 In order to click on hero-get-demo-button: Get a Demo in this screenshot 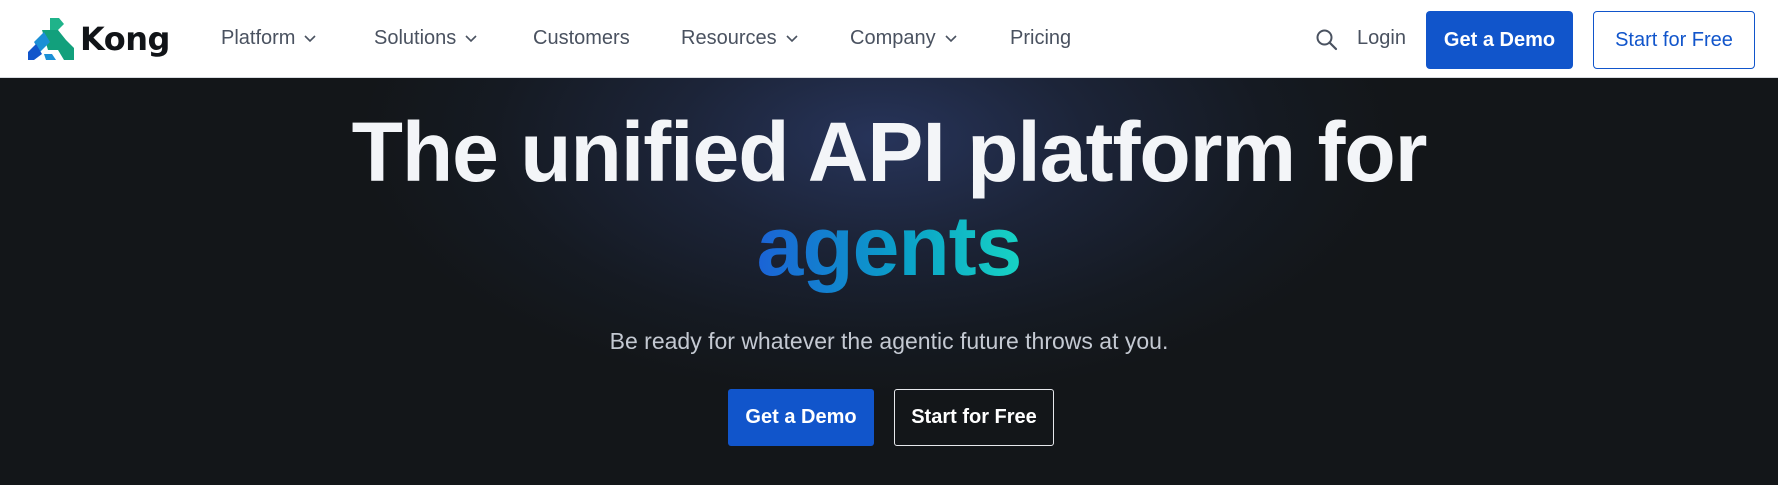, I will do `click(801, 417)`.